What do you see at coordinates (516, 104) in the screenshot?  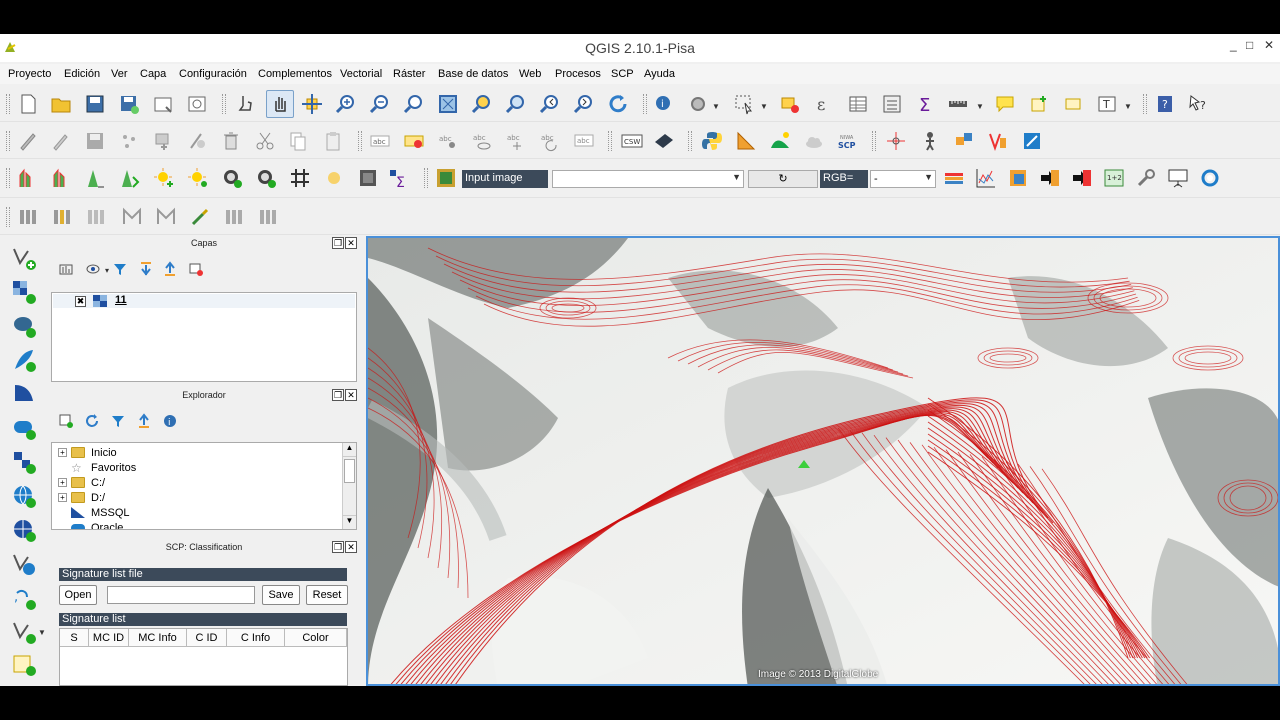 I see `zoom-to-layer-button` at bounding box center [516, 104].